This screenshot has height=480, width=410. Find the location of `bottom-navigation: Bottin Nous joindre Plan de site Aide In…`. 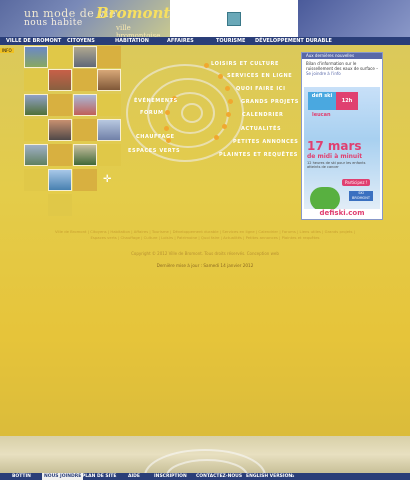

bottom-navigation: Bottin Nous joindre Plan de site Aide In… is located at coordinates (205, 476).